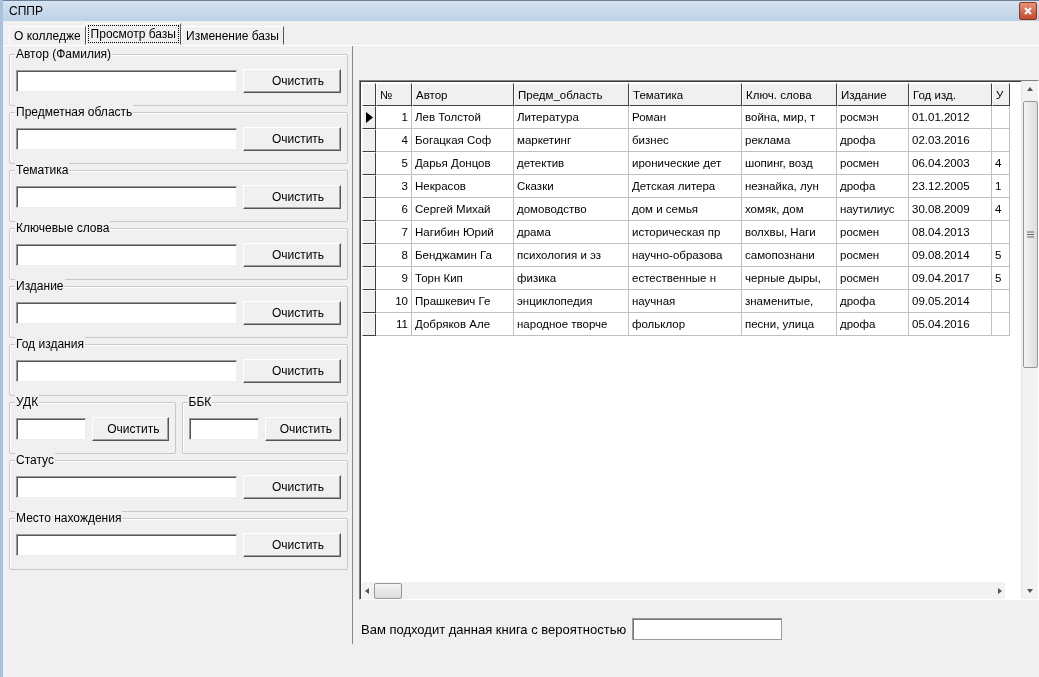  Describe the element at coordinates (571, 232) in the screenshot. I see `table-cell: драма` at that location.